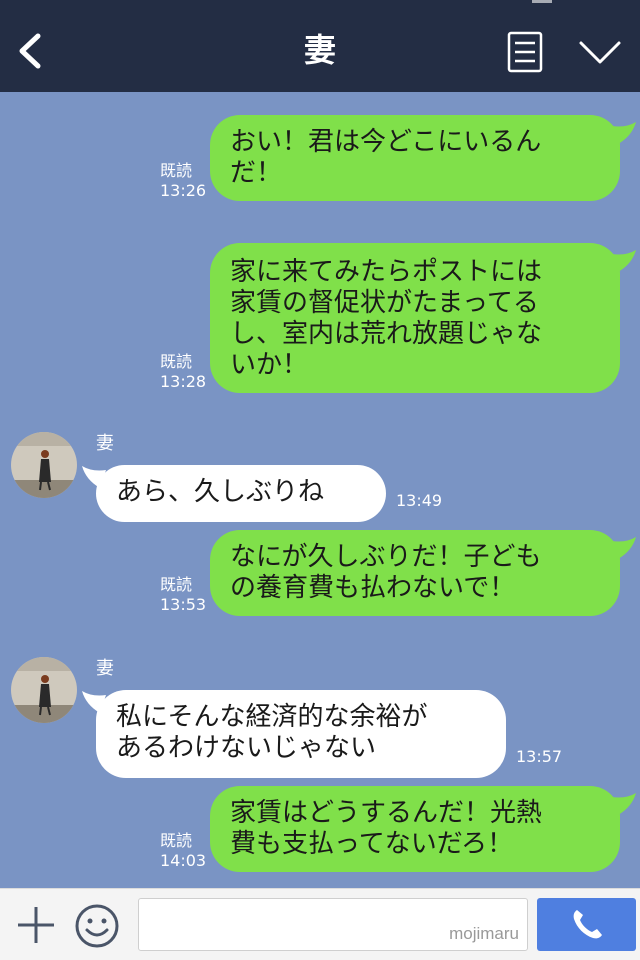 The image size is (640, 960). What do you see at coordinates (372, 844) in the screenshot?
I see `message-line: 費も支払ってないだろ！` at bounding box center [372, 844].